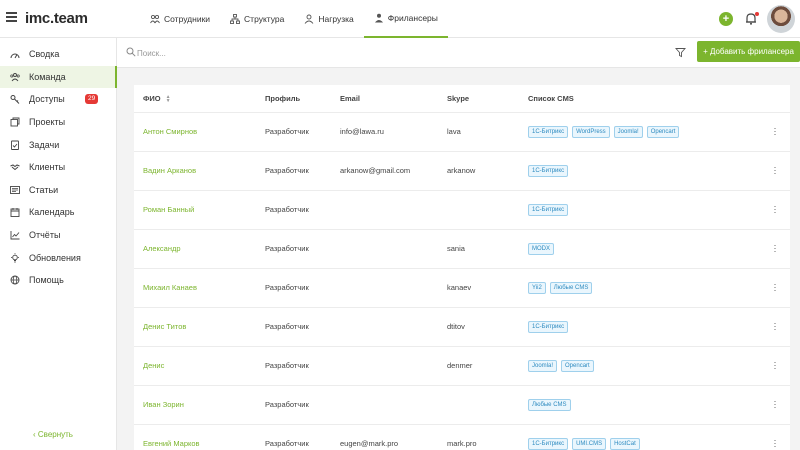  Describe the element at coordinates (487, 210) in the screenshot. I see `skype-cell` at that location.